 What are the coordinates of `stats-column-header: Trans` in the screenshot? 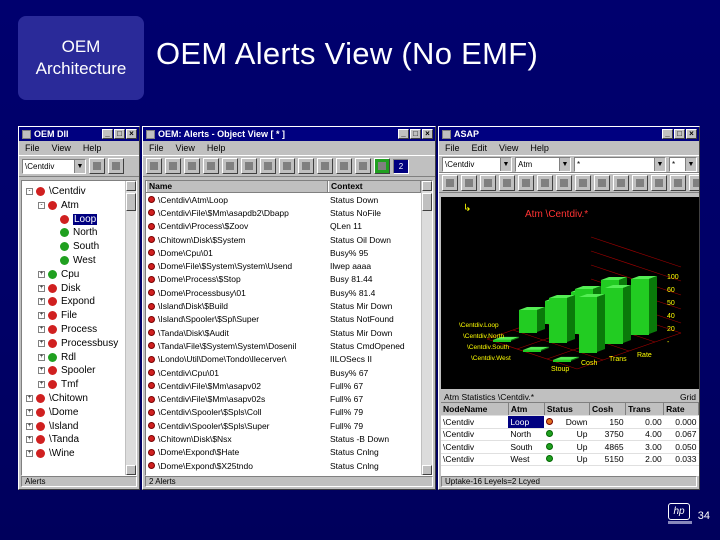 It's located at (645, 409).